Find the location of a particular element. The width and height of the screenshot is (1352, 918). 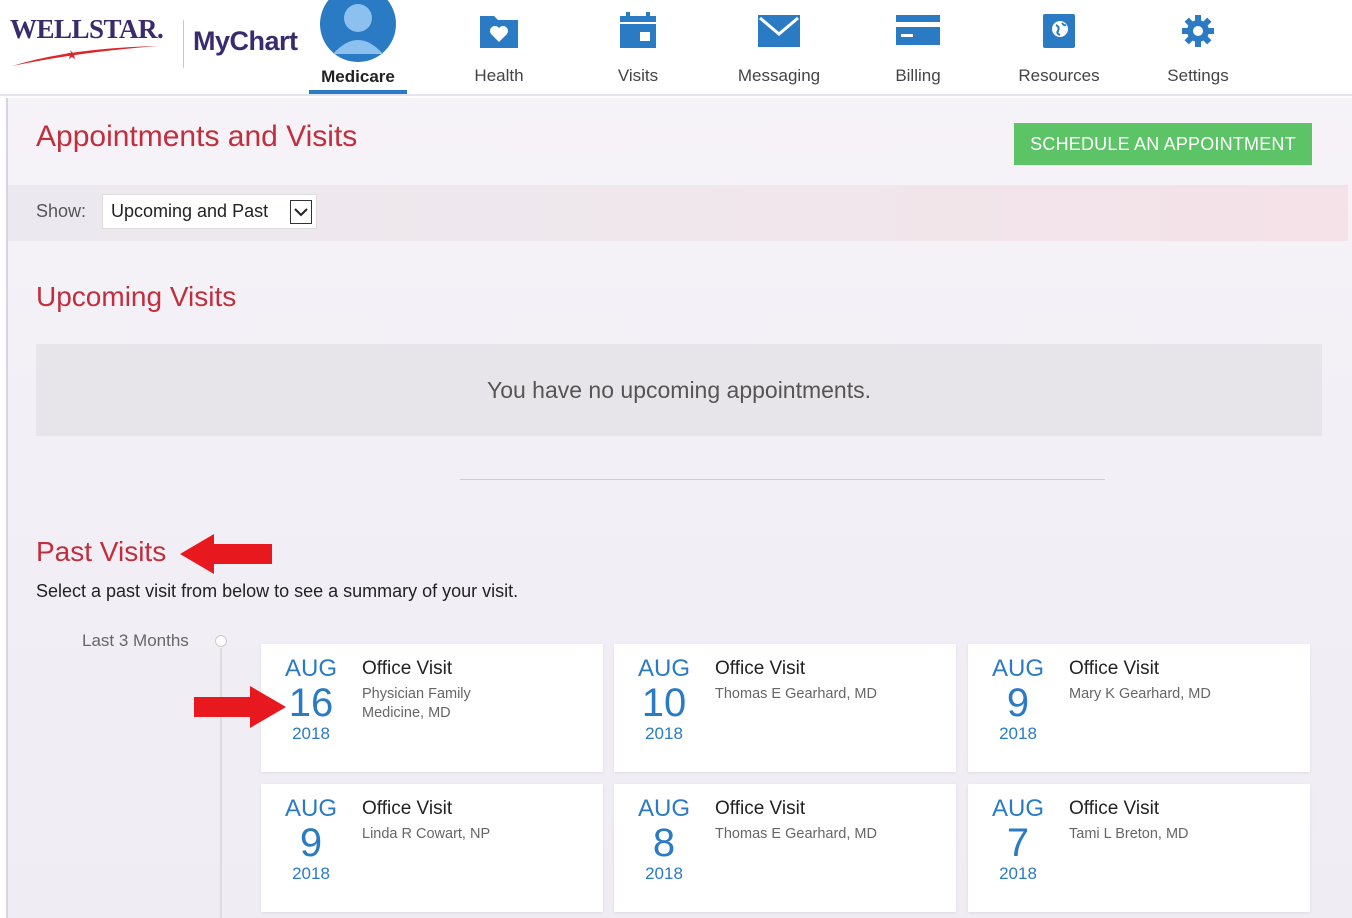

visit-day: 8 is located at coordinates (664, 843).